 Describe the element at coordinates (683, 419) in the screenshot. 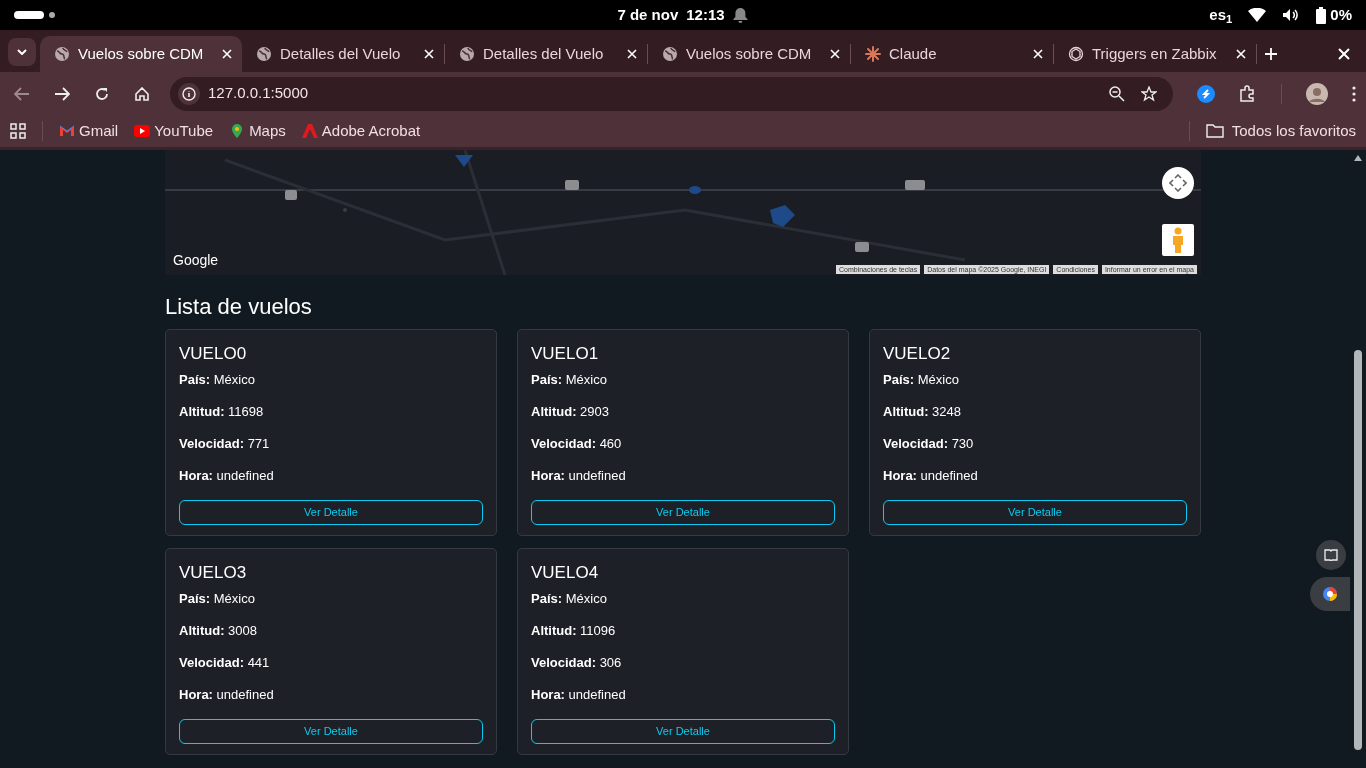

I see `flight-field: Altitud: 2903` at that location.